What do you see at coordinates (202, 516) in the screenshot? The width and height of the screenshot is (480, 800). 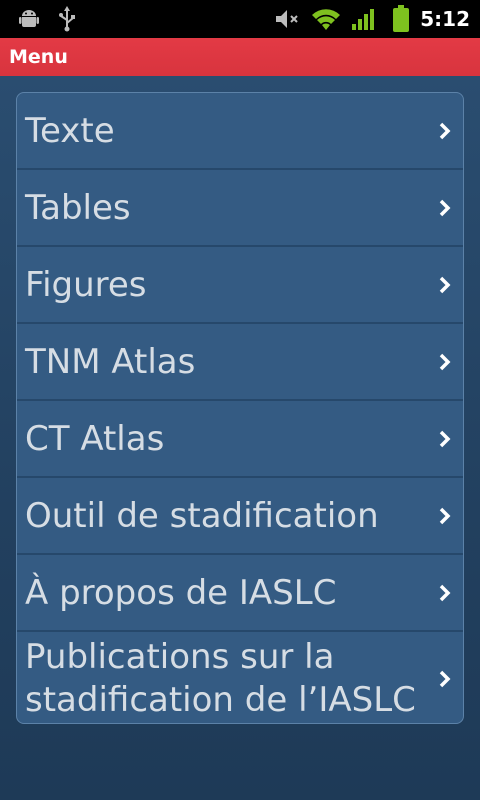 I see `menu-item-label: Outil de stadification` at bounding box center [202, 516].